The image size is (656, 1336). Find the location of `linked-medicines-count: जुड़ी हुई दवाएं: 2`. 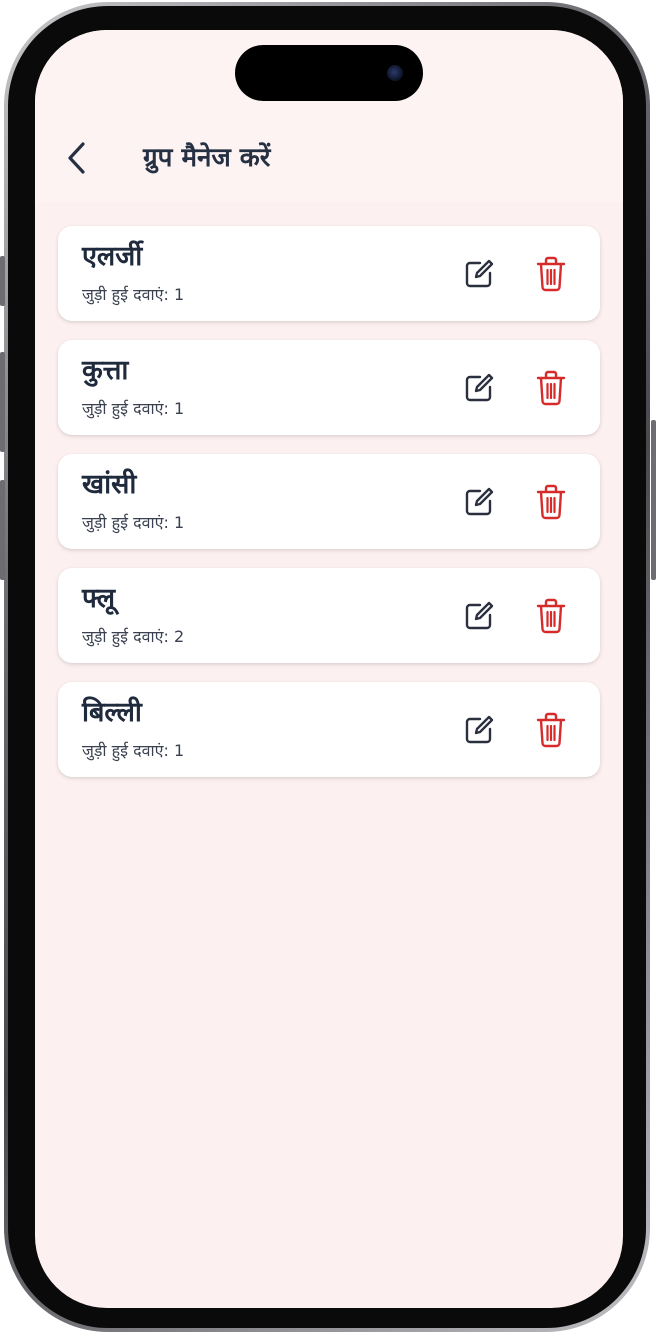

linked-medicines-count: जुड़ी हुई दवाएं: 2 is located at coordinates (133, 636).